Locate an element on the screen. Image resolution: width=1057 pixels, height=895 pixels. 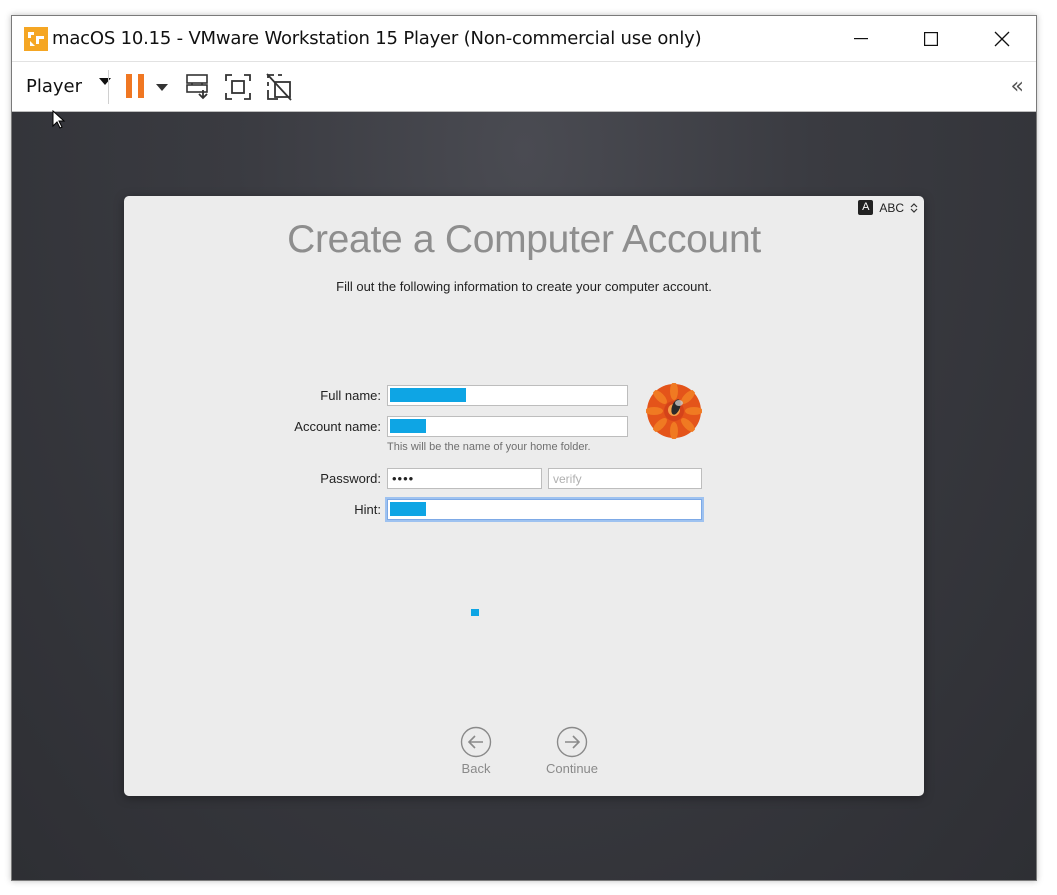
minimize-button is located at coordinates (861, 38).